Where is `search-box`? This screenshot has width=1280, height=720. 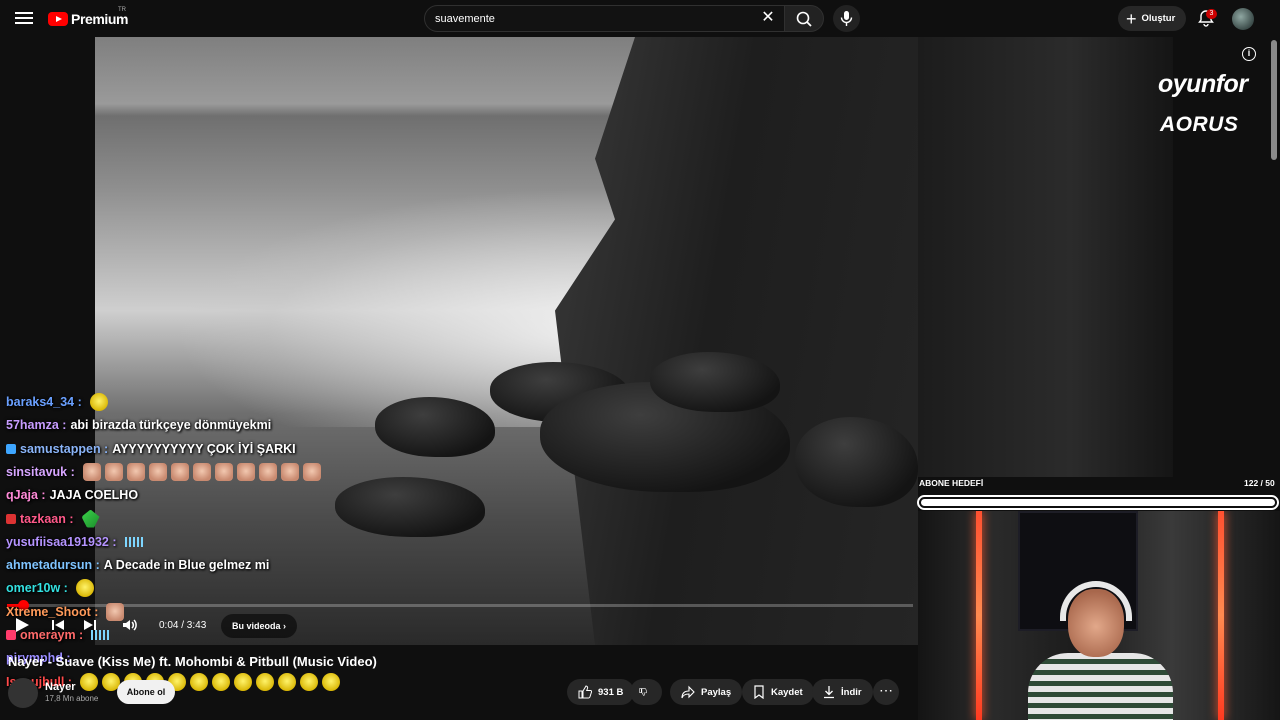 search-box is located at coordinates (605, 18).